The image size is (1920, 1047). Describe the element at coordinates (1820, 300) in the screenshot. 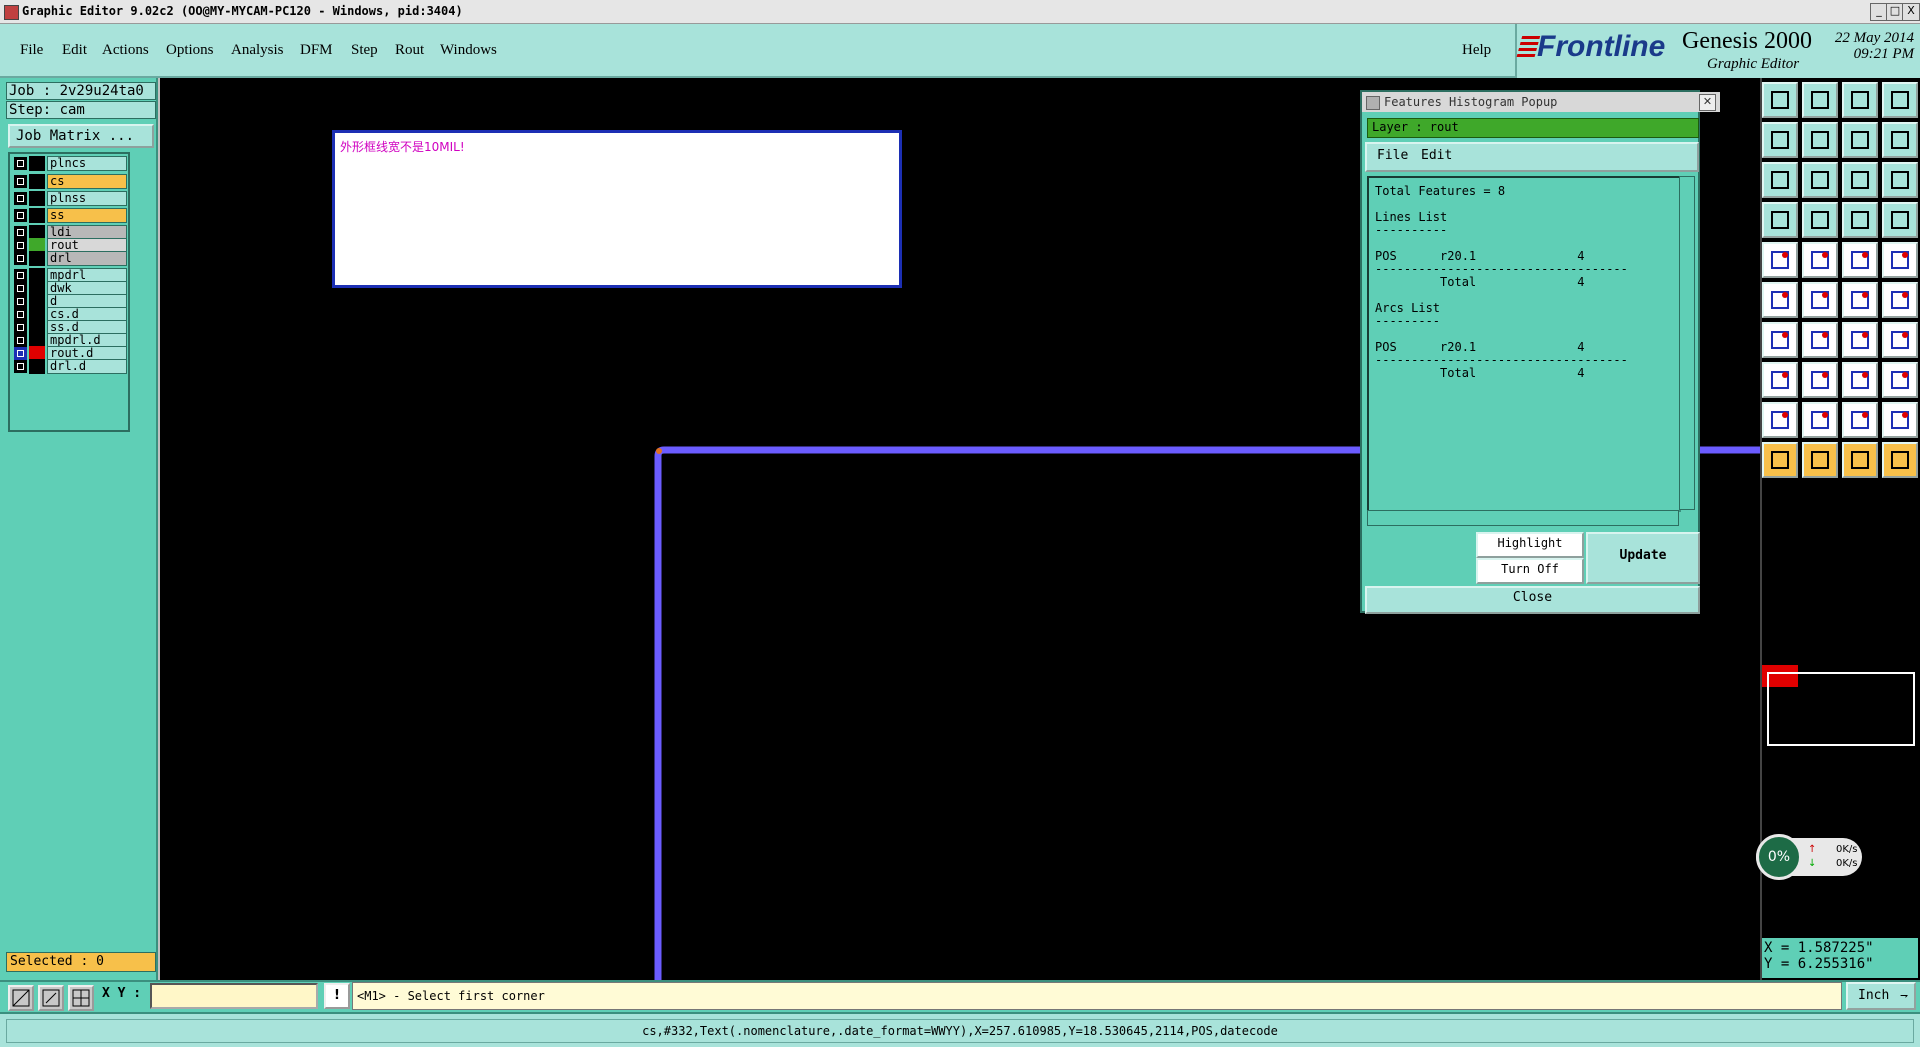

I see `cross-icon` at that location.